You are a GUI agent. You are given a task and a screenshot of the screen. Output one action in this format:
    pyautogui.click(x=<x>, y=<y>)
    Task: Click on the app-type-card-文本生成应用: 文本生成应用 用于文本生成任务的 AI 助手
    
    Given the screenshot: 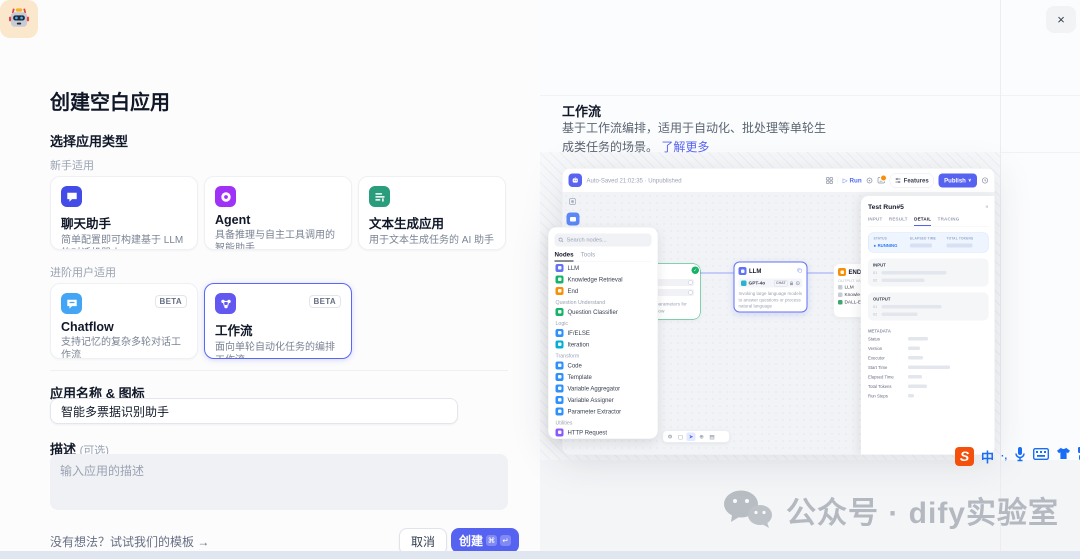 What is the action you would take?
    pyautogui.click(x=432, y=213)
    